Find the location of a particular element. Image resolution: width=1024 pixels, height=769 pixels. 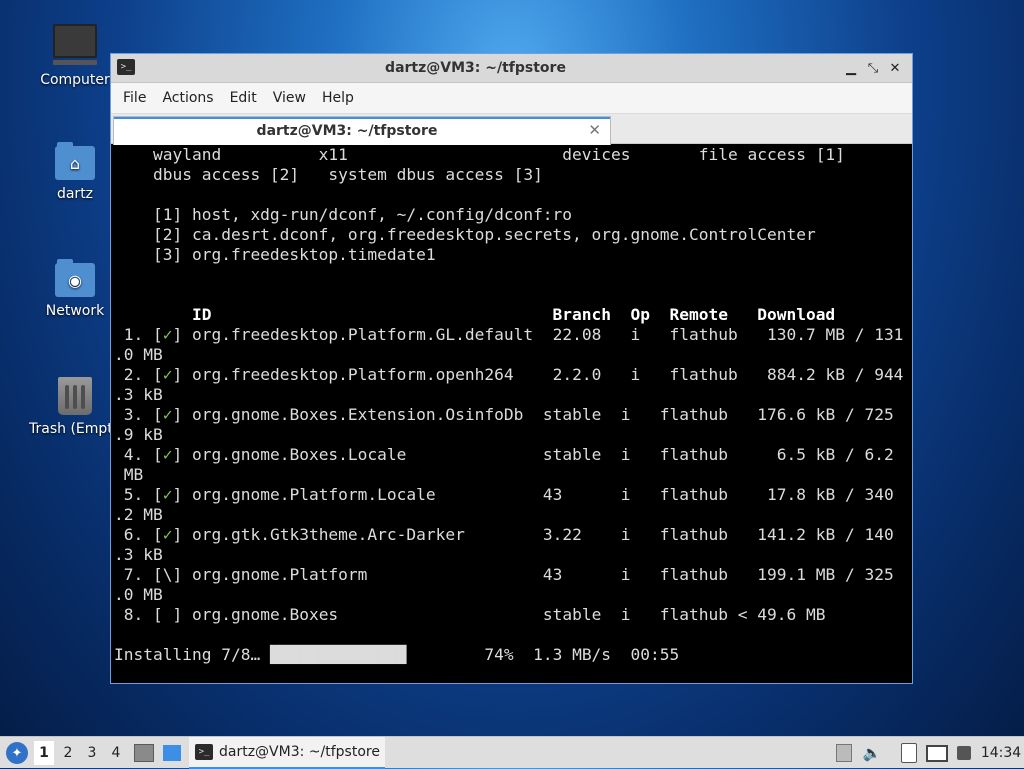

workspace-3: 3 is located at coordinates (92, 753).